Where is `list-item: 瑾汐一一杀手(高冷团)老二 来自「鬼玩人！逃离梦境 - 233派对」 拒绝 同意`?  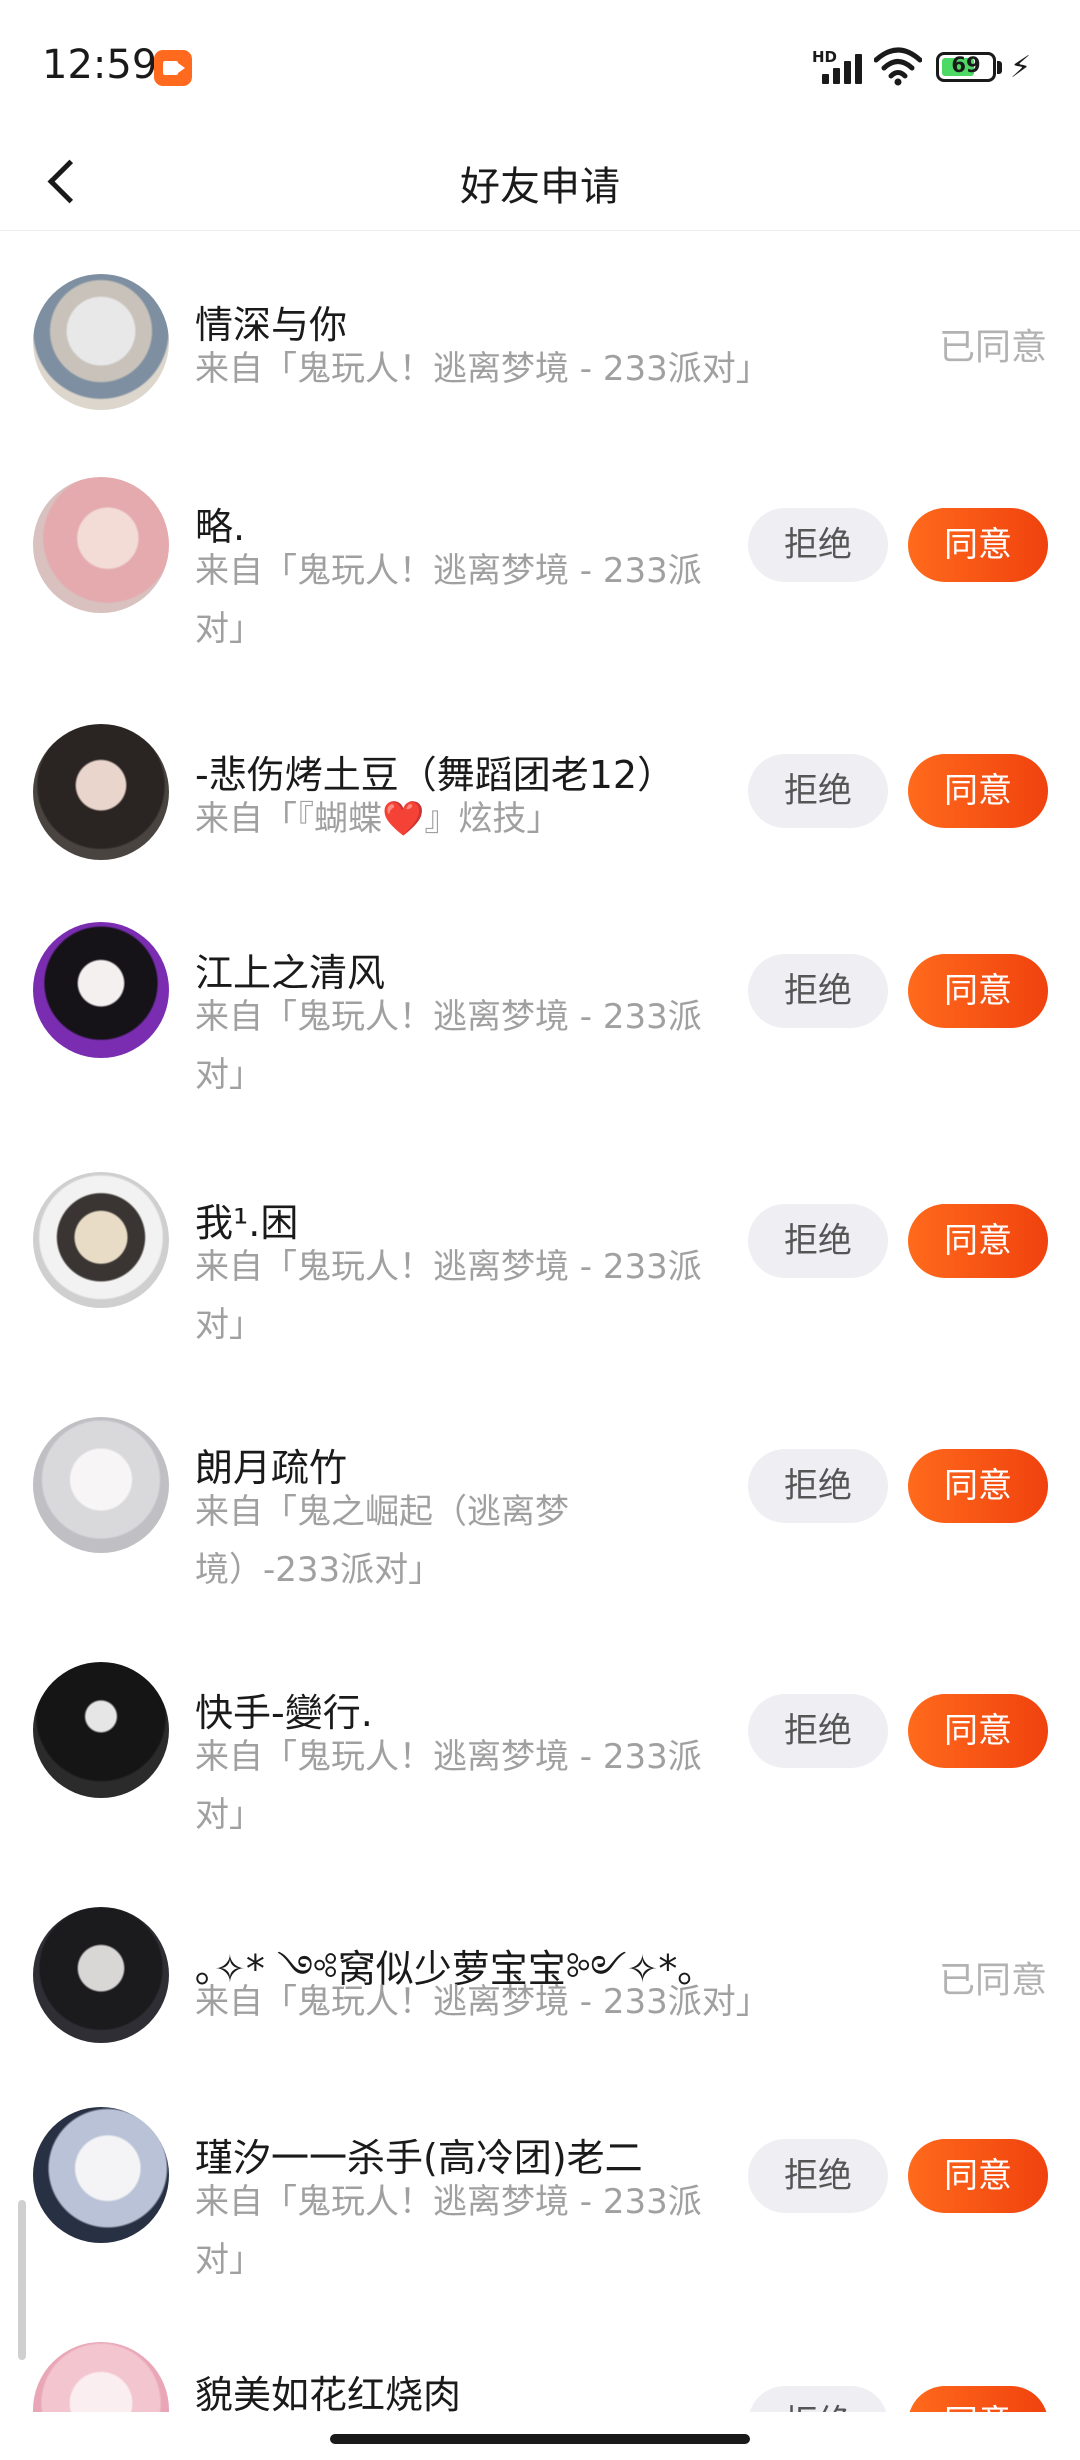
list-item: 瑾汐一一杀手(高冷团)老二 来自「鬼玩人！逃离梦境 - 233派对」 拒绝 同意 is located at coordinates (540, 2189).